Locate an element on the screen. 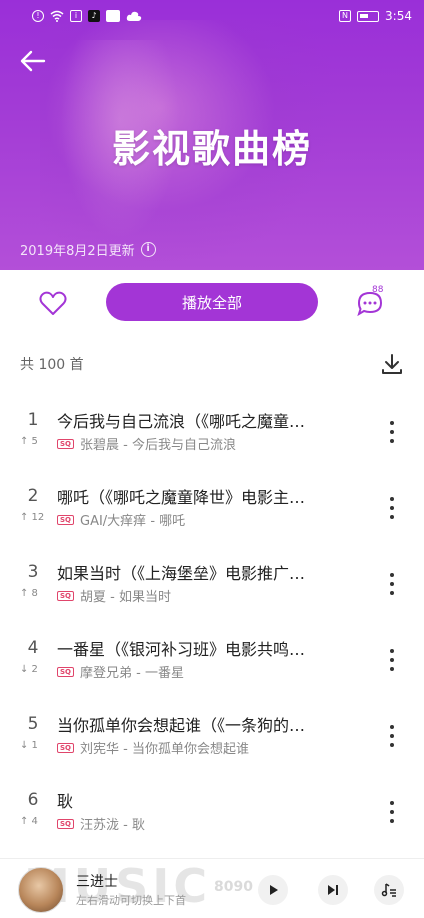  update-date: 2019年8月2日更新 is located at coordinates (77, 251).